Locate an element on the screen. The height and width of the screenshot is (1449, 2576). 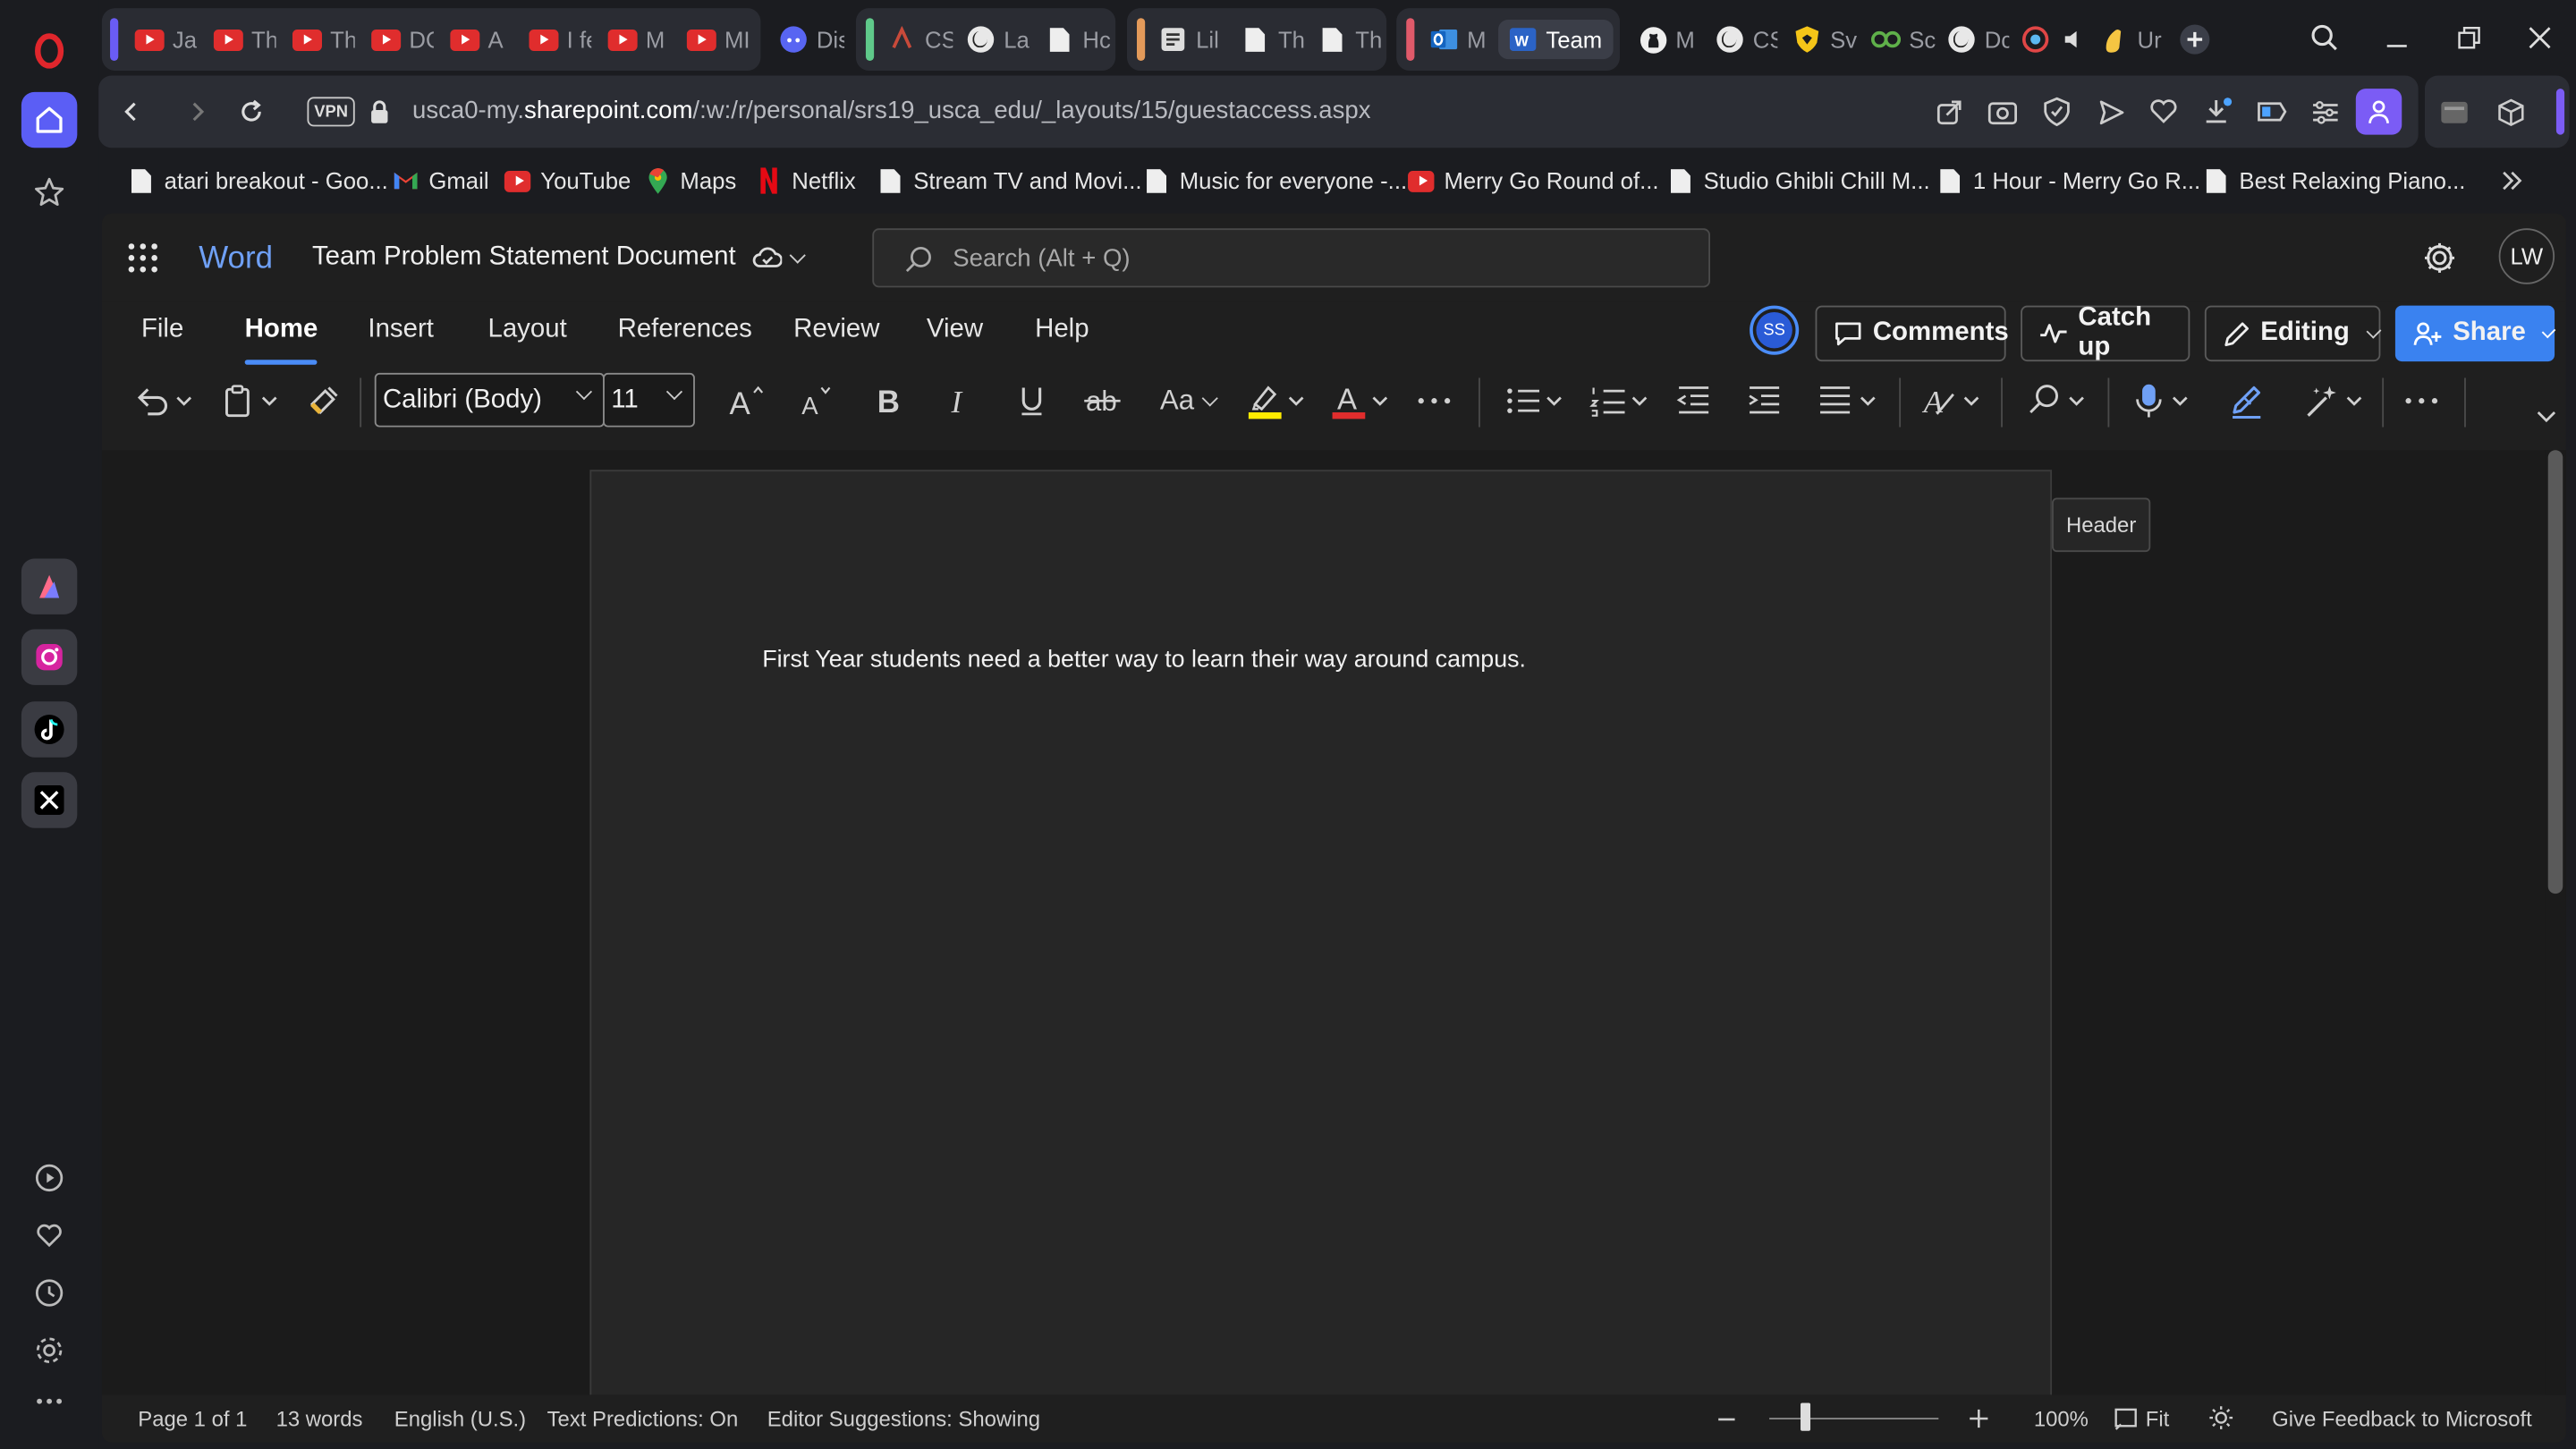
settings-icon is located at coordinates (49, 1350).